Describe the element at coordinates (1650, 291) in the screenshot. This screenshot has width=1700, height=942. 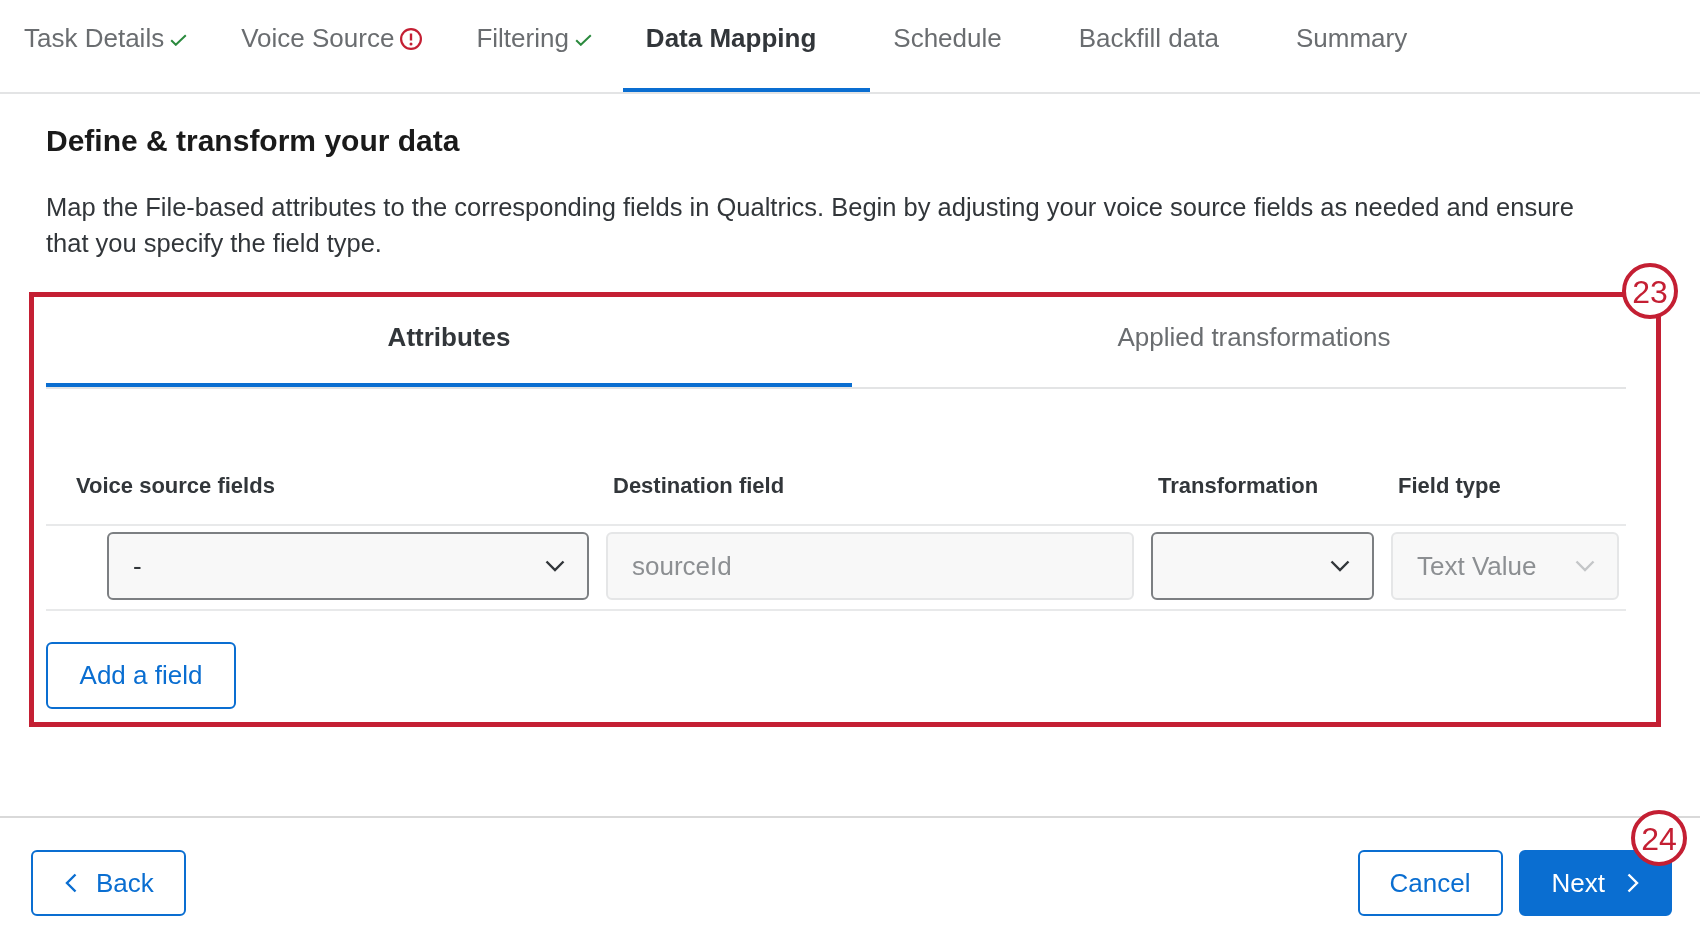
I see `callout-number: 23` at that location.